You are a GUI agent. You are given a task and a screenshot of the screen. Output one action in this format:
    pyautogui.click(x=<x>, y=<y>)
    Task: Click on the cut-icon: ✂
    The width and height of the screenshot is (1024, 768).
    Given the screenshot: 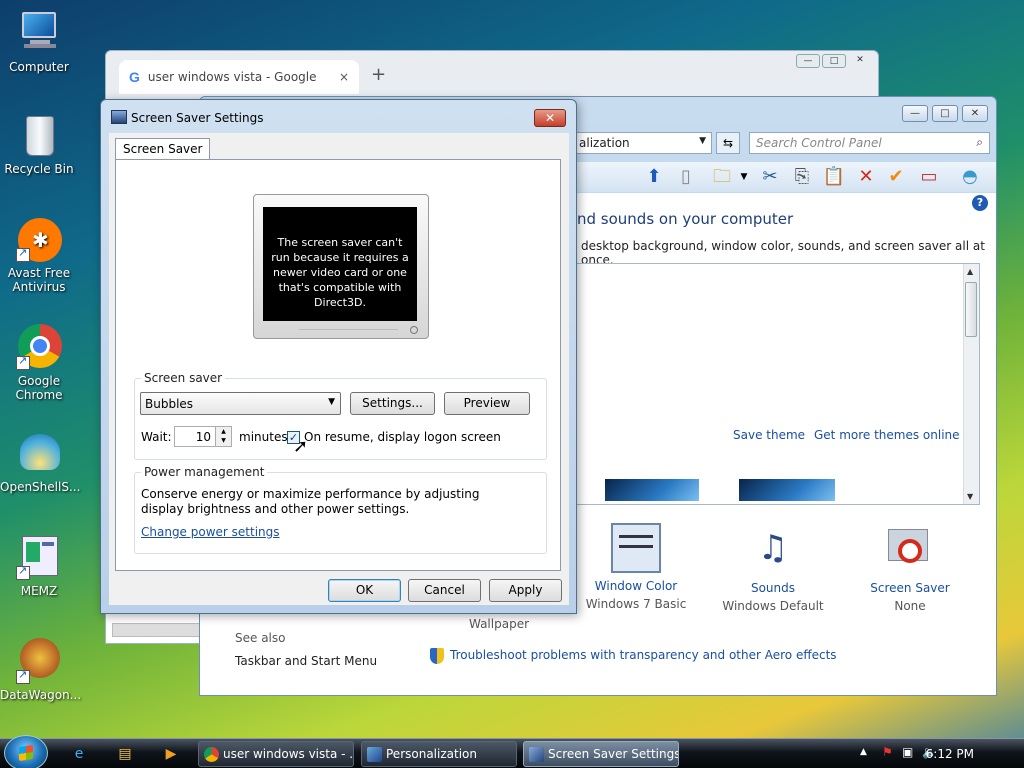 What is the action you would take?
    pyautogui.click(x=770, y=177)
    